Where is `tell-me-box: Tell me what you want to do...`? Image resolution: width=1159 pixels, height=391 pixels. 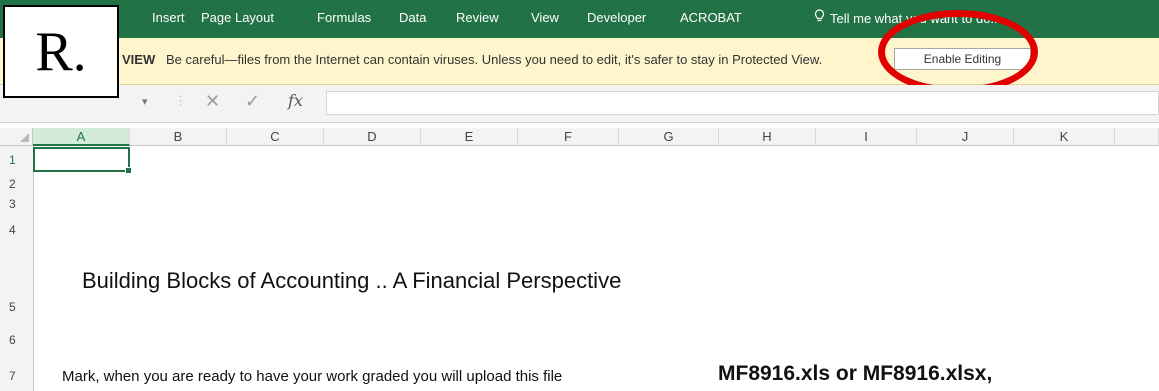 tell-me-box: Tell me what you want to do... is located at coordinates (907, 17).